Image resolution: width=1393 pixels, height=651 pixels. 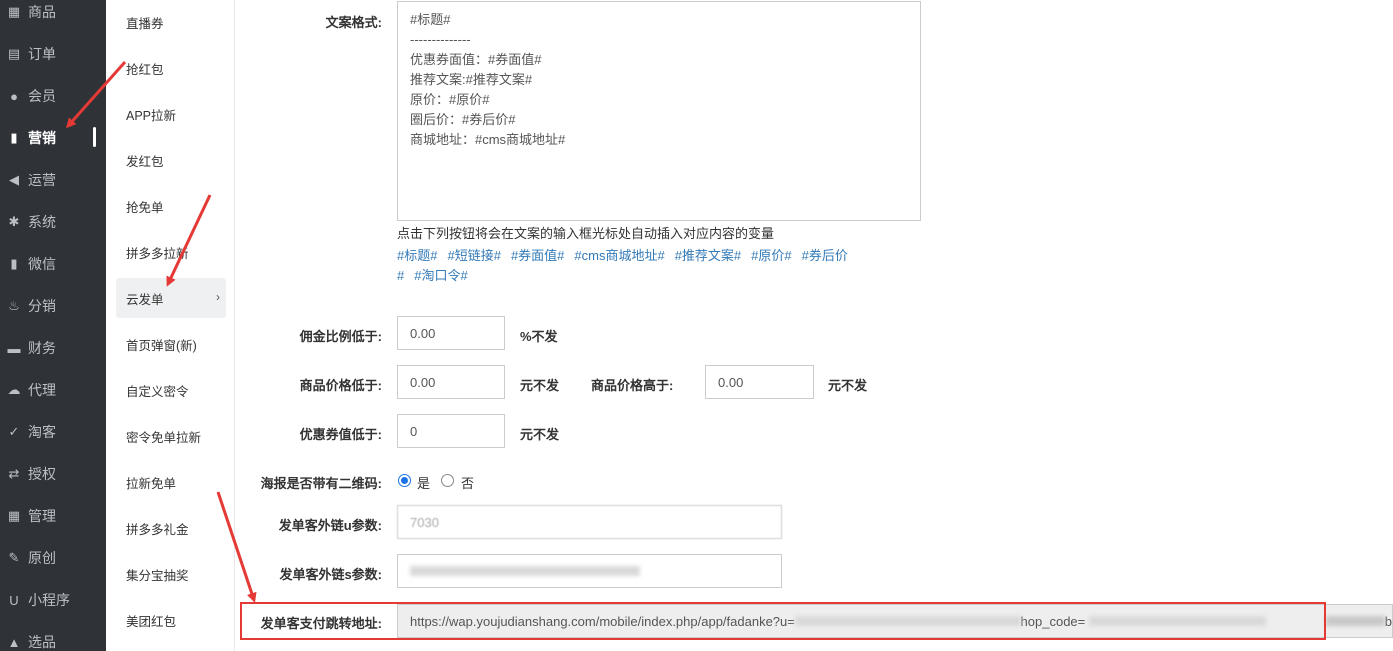 I want to click on nav-item-agent: ☁ 代理, so click(x=53, y=390).